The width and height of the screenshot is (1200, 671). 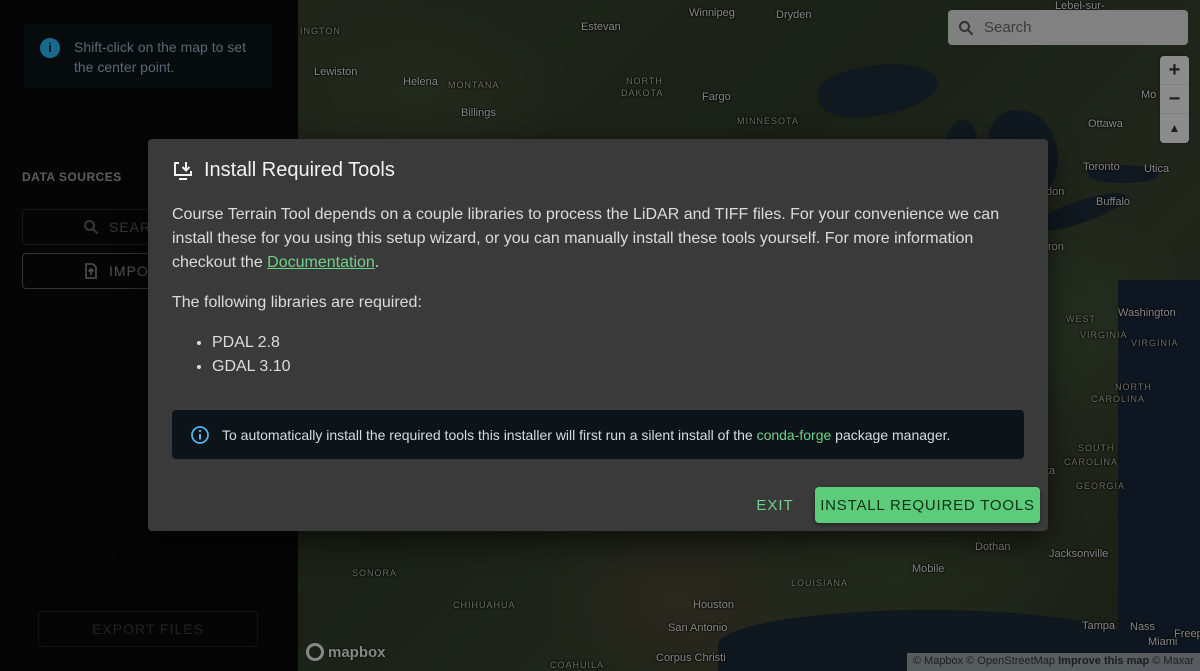 What do you see at coordinates (299, 170) in the screenshot?
I see `dialog-title: Install Required Tools` at bounding box center [299, 170].